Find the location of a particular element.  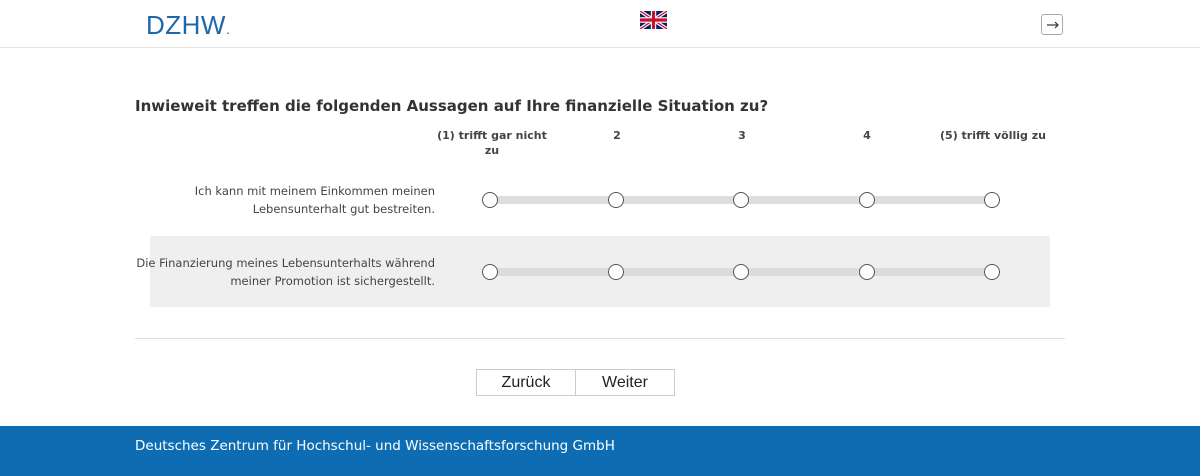

radio-row2-option3 is located at coordinates (741, 272).